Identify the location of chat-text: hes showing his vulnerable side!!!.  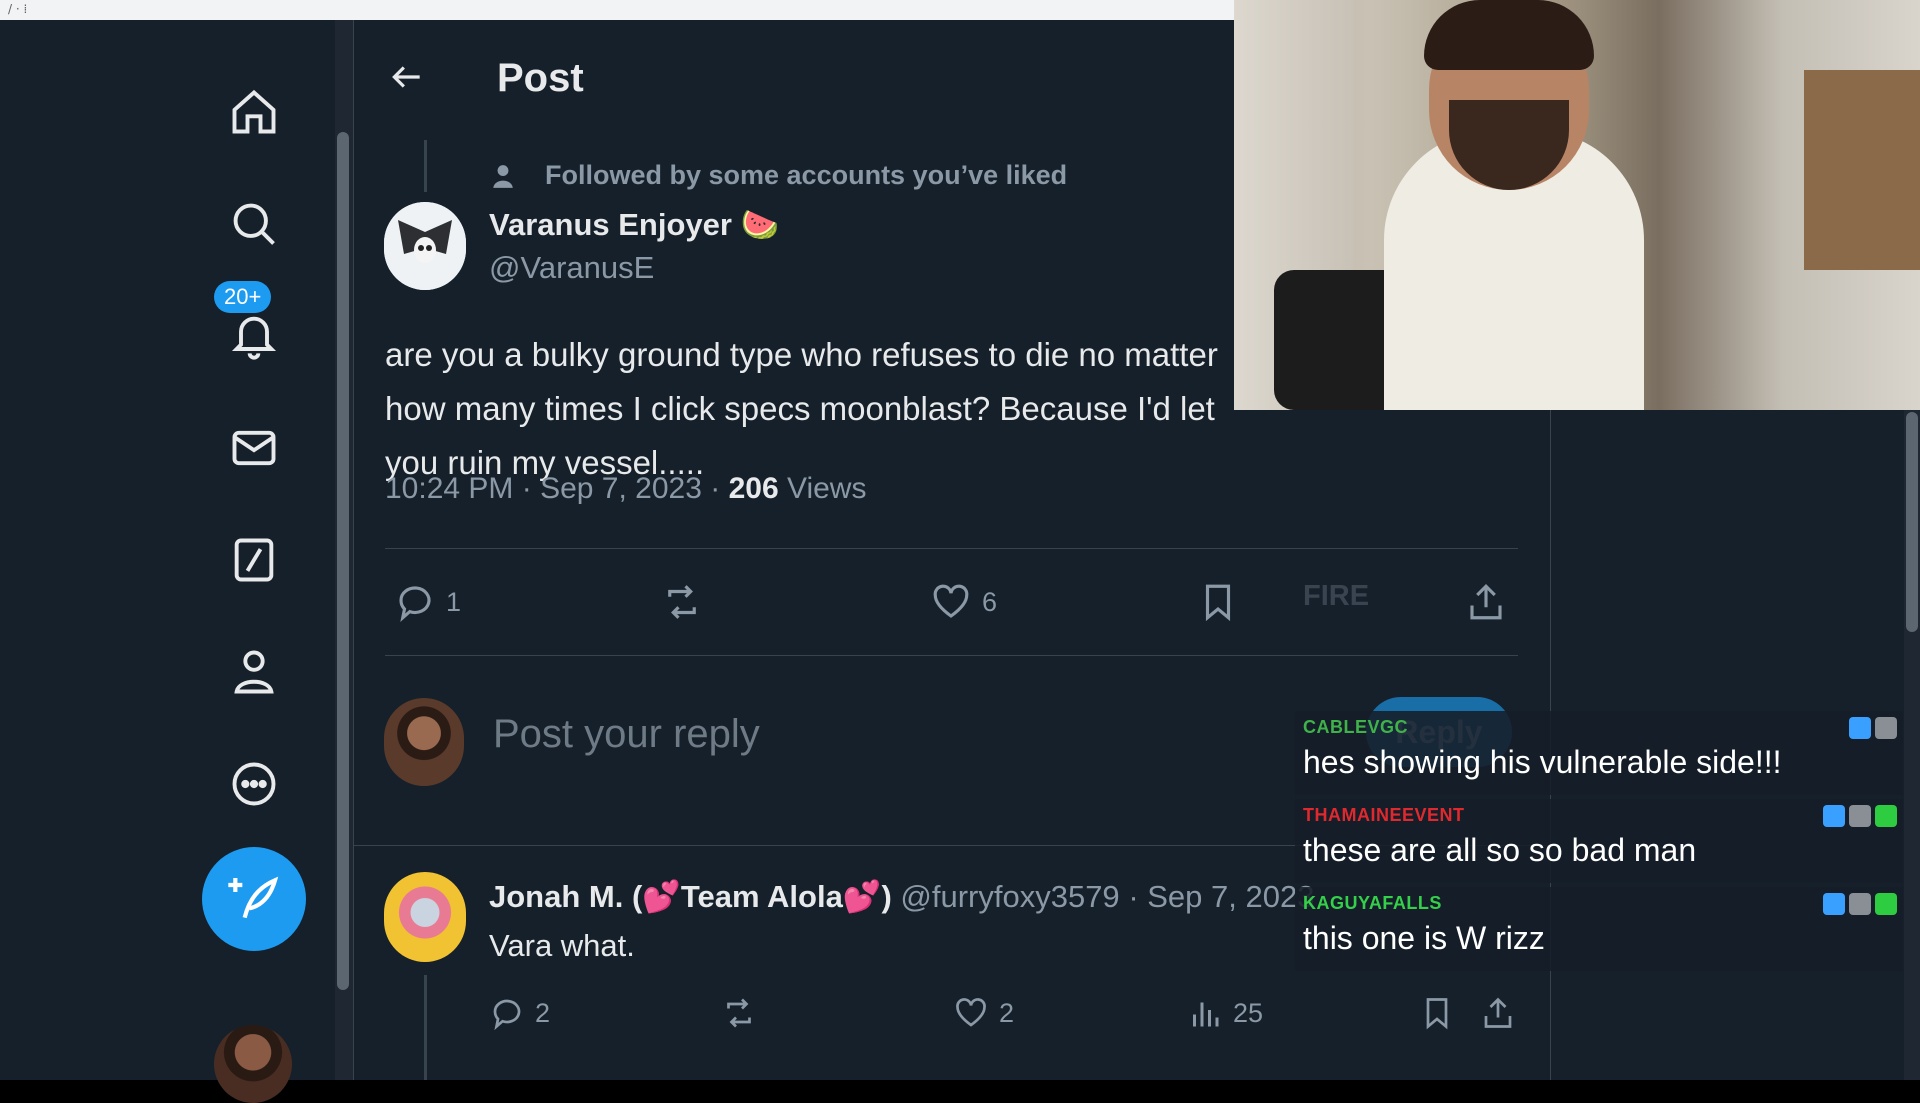
(1542, 762).